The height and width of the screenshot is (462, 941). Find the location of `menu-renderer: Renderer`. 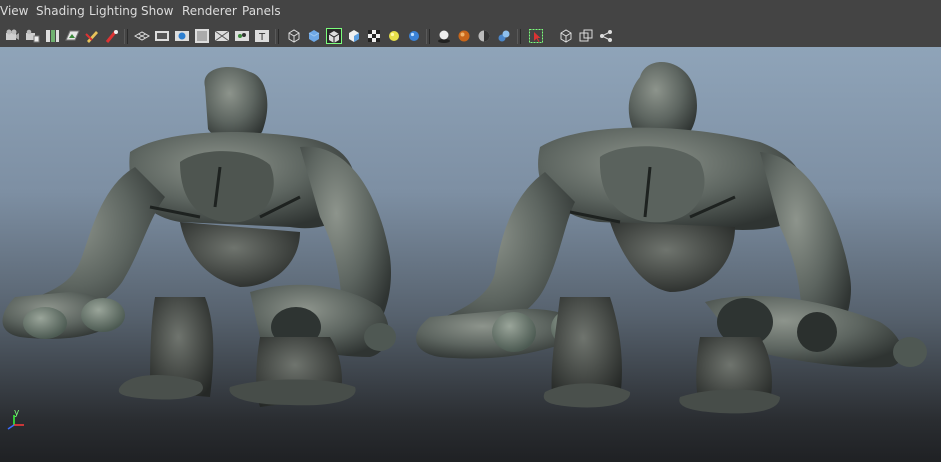

menu-renderer: Renderer is located at coordinates (209, 11).